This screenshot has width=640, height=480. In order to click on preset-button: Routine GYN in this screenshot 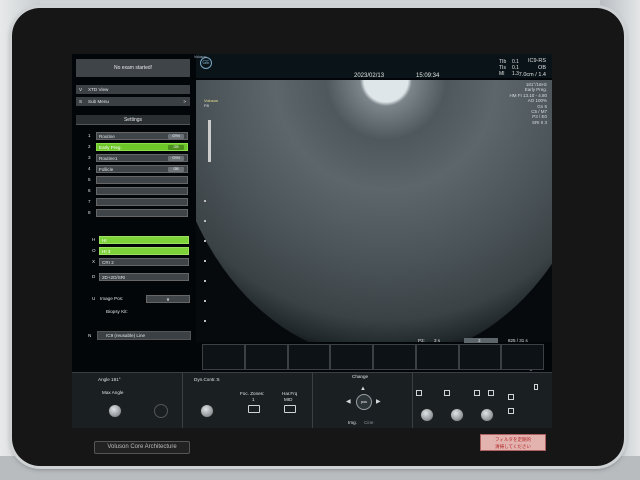, I will do `click(142, 136)`.